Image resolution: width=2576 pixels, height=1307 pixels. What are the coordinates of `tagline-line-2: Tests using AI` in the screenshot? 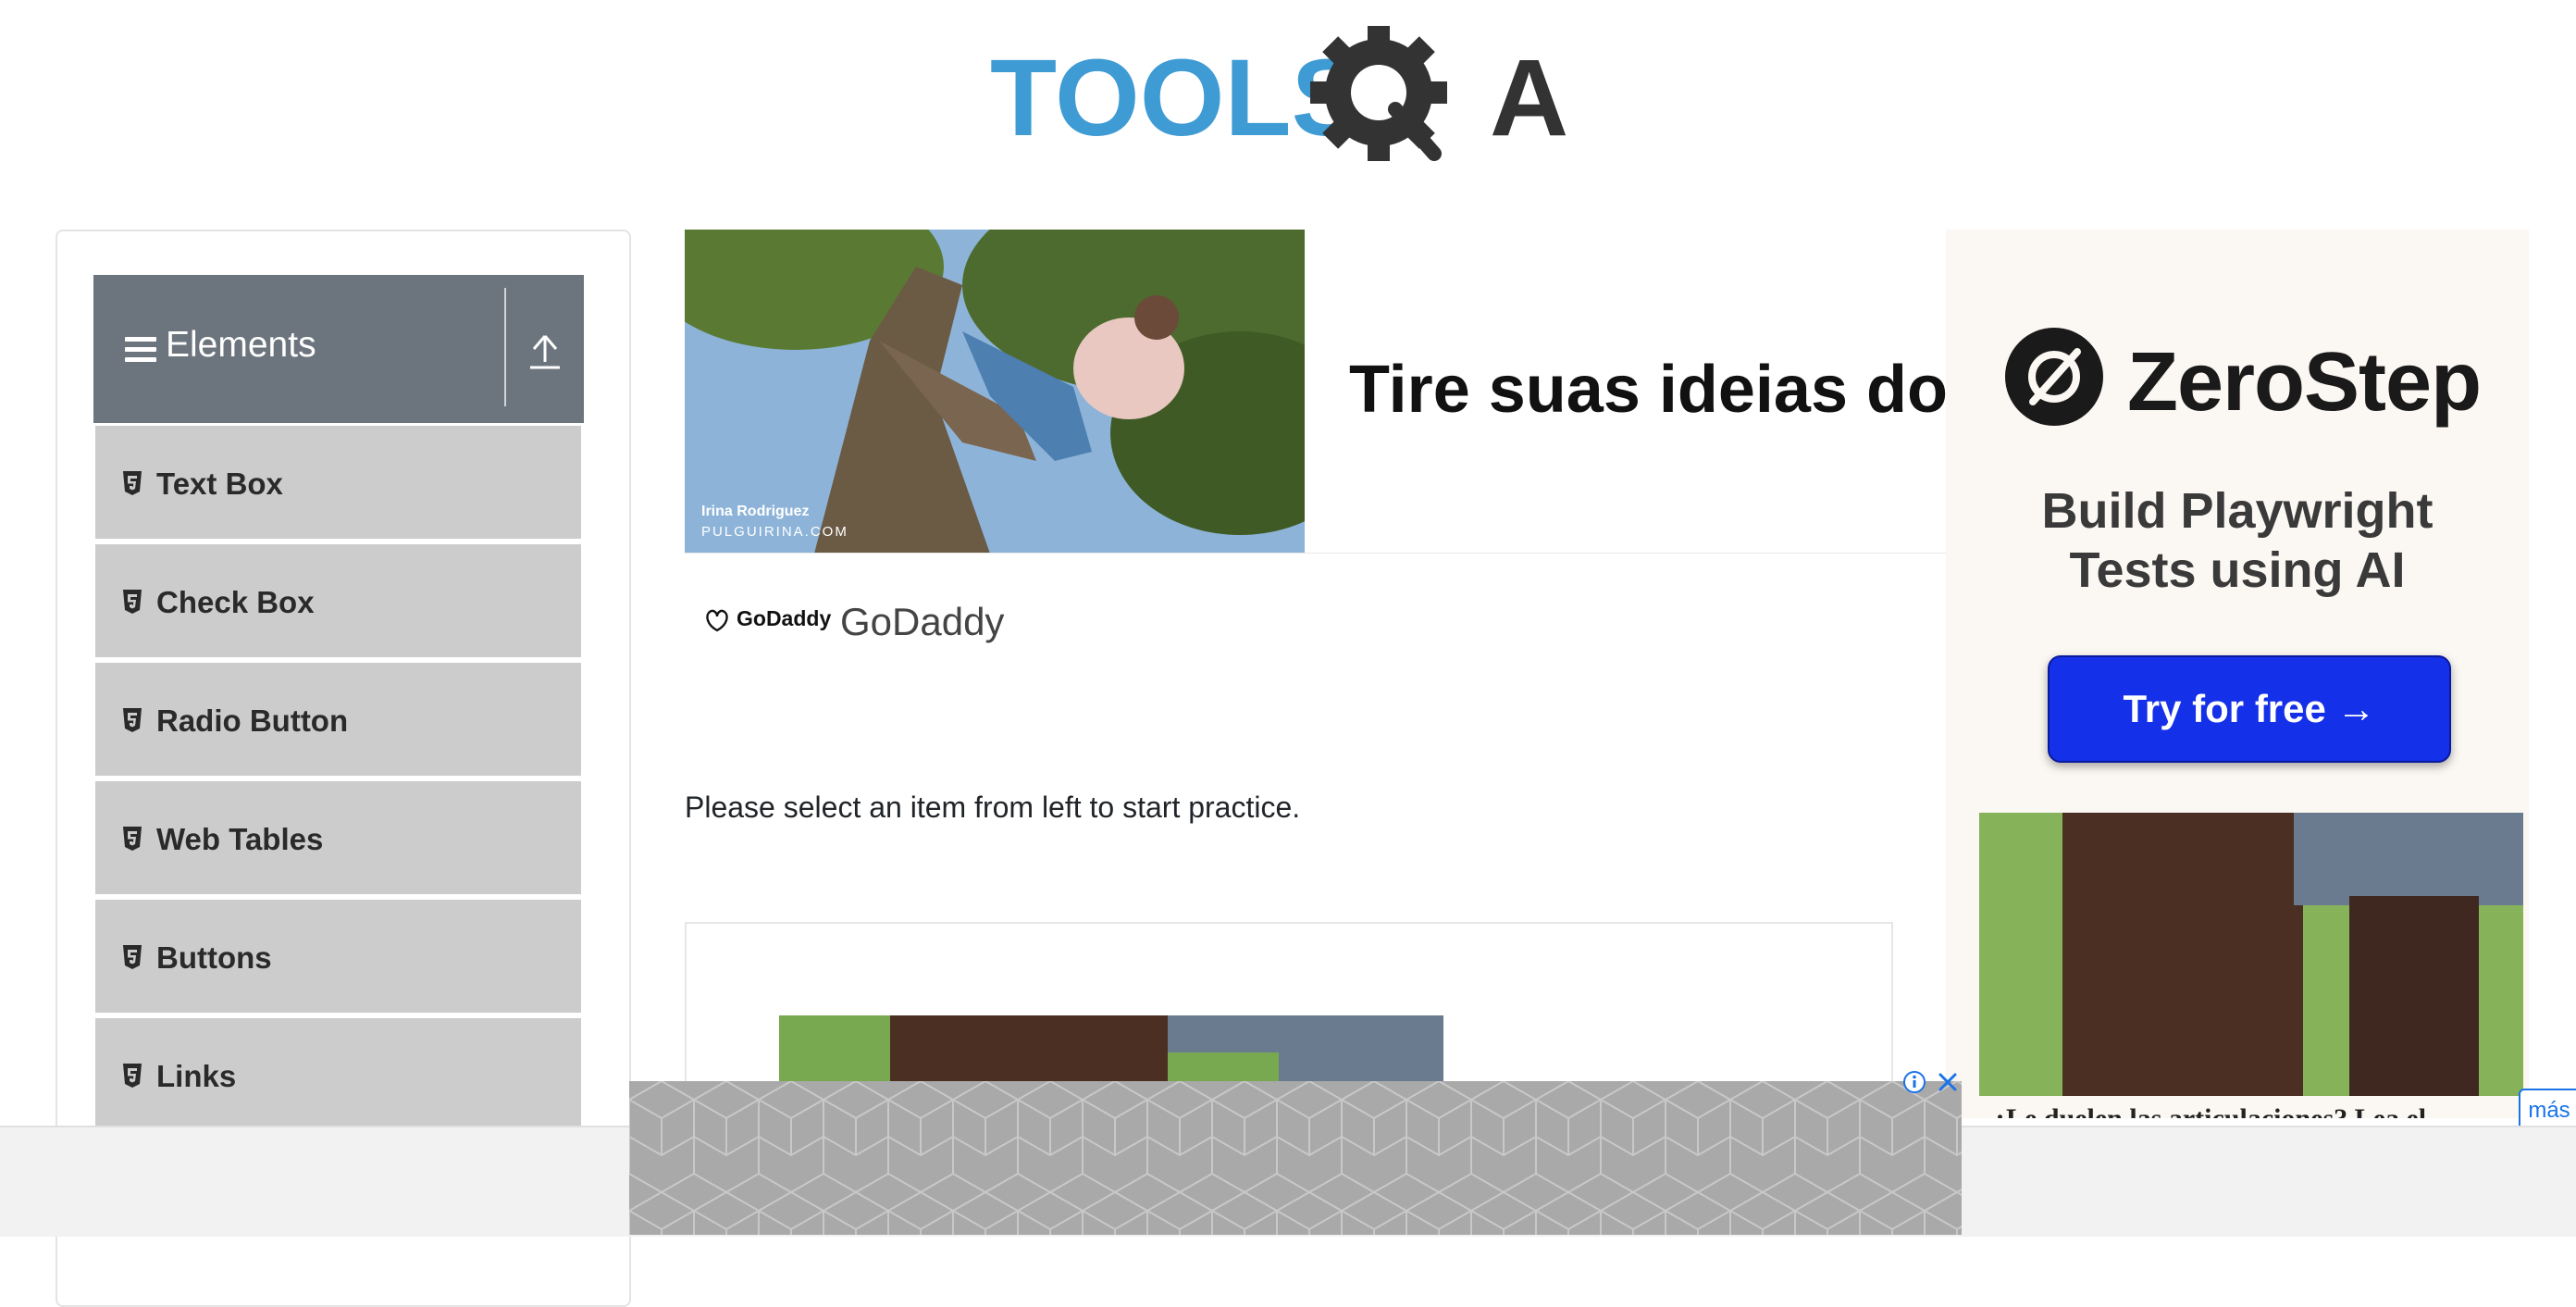 It's located at (2237, 570).